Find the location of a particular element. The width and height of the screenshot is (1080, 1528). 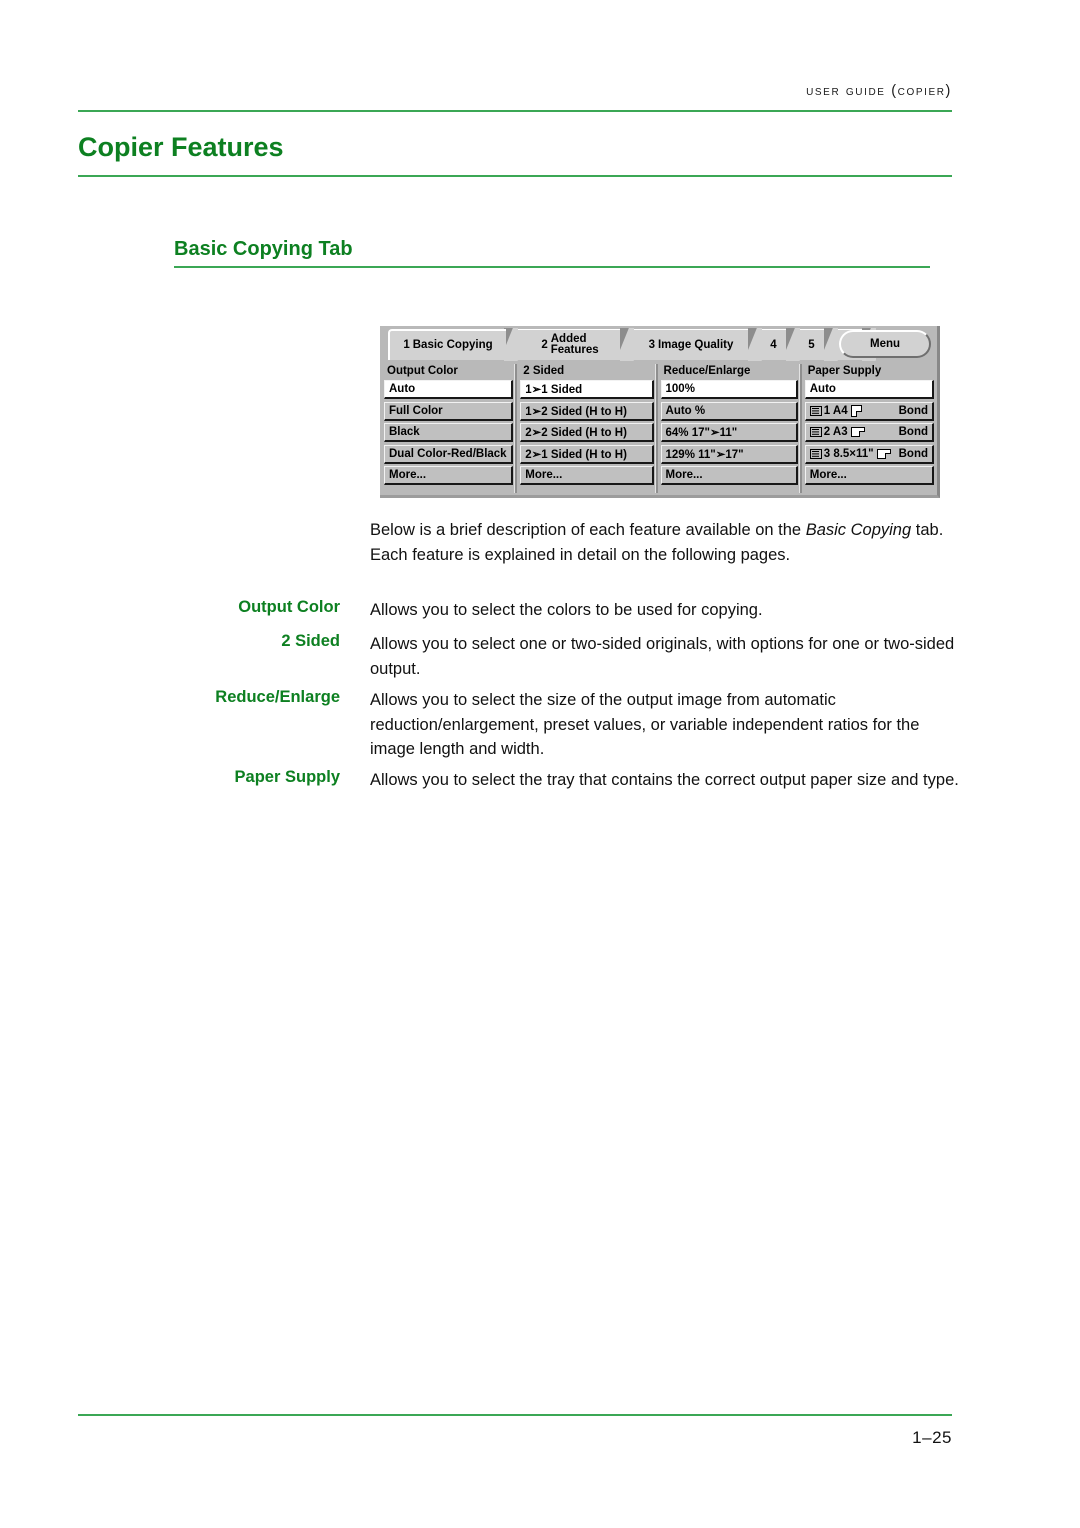

definition-term-output-color: Output Color is located at coordinates (289, 607).